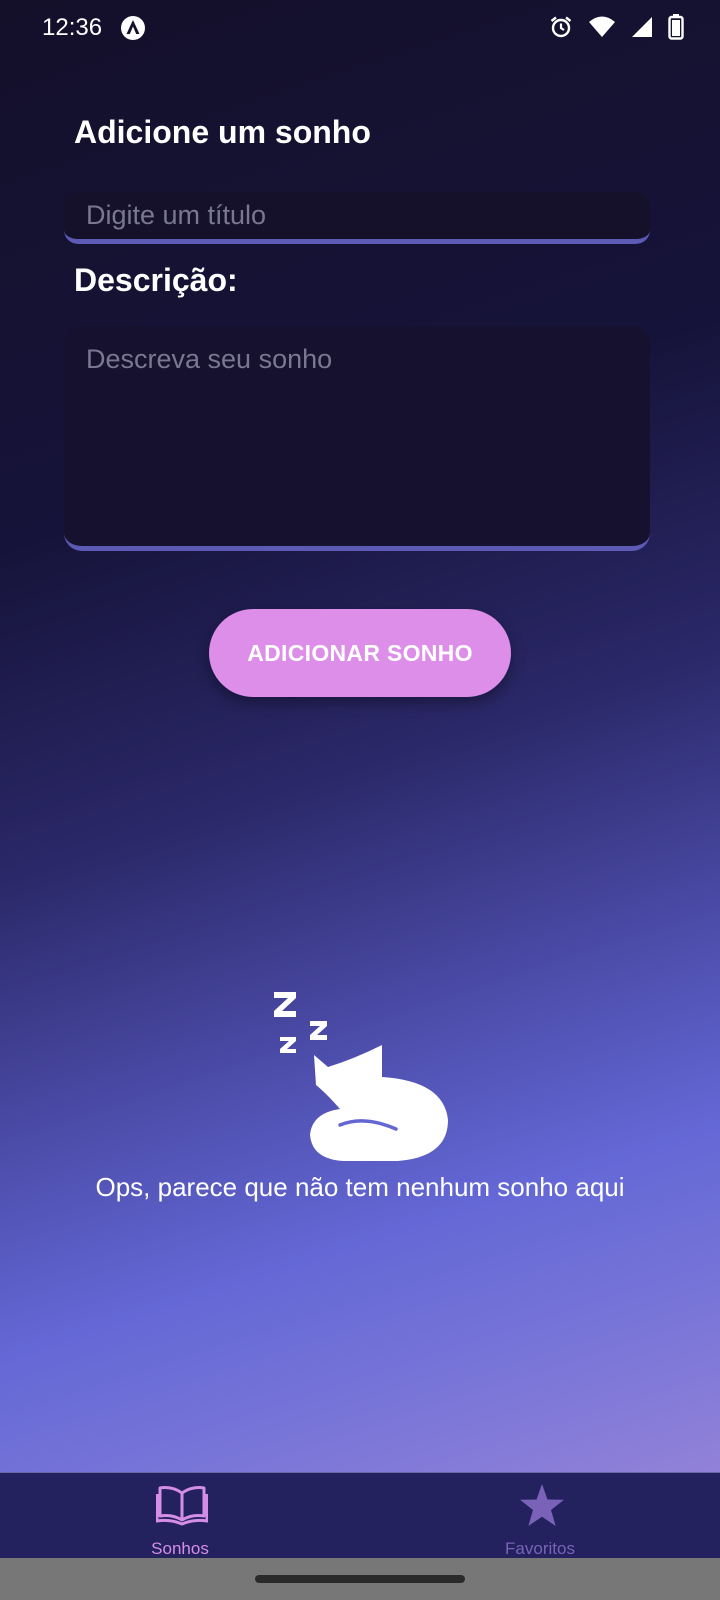 The height and width of the screenshot is (1600, 720). What do you see at coordinates (133, 28) in the screenshot?
I see `app-logo-icon` at bounding box center [133, 28].